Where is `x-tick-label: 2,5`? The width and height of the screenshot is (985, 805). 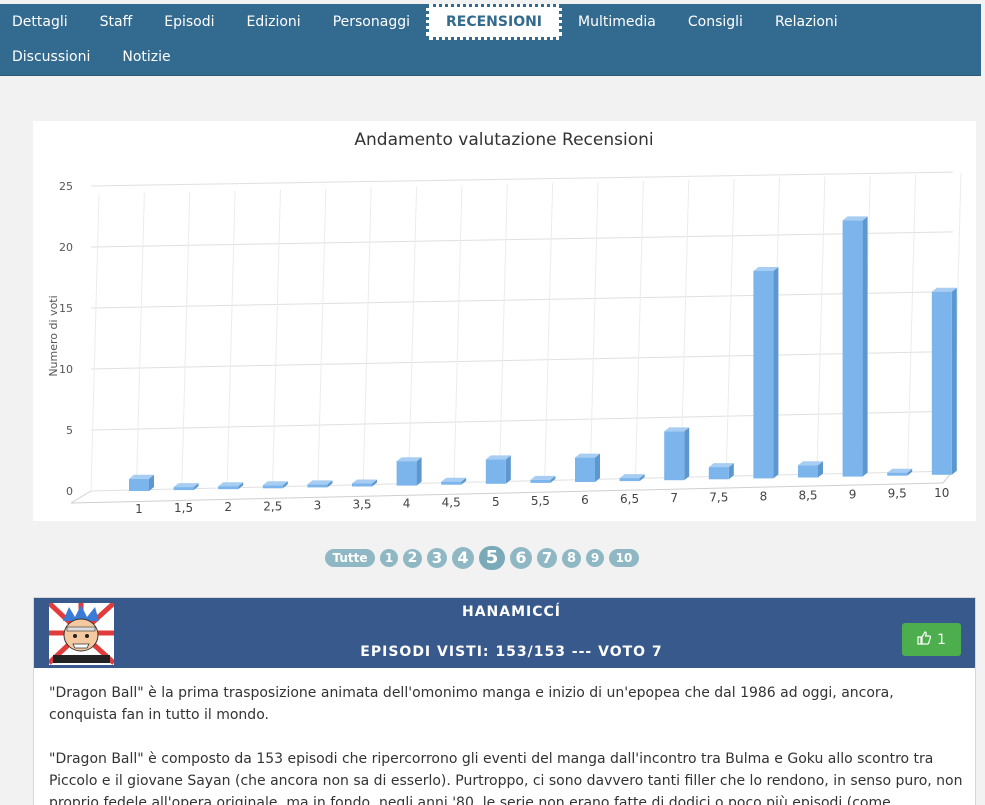 x-tick-label: 2,5 is located at coordinates (272, 506).